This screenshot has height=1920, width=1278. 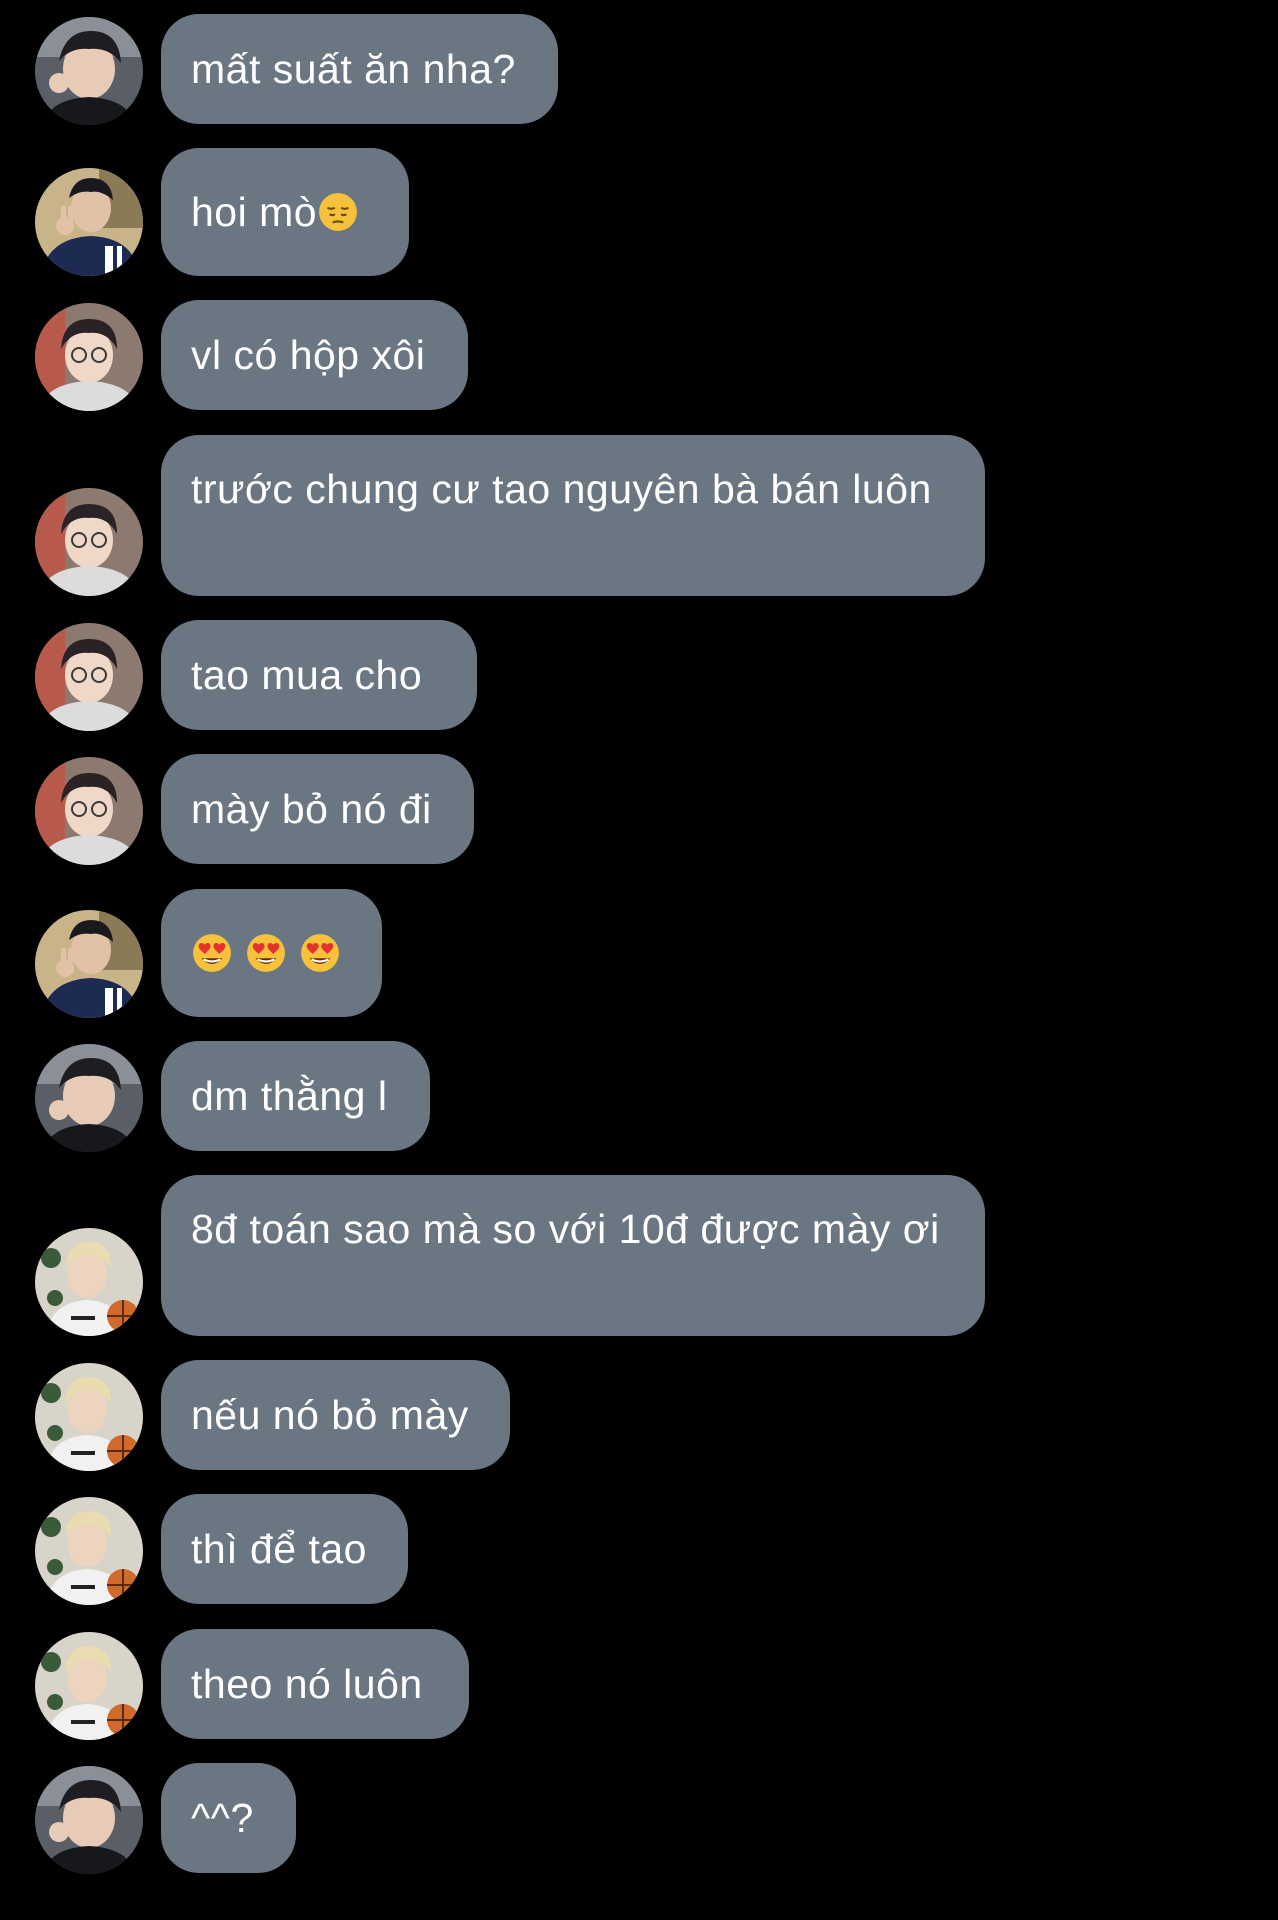 What do you see at coordinates (307, 1683) in the screenshot?
I see `message-text: theo nó luôn` at bounding box center [307, 1683].